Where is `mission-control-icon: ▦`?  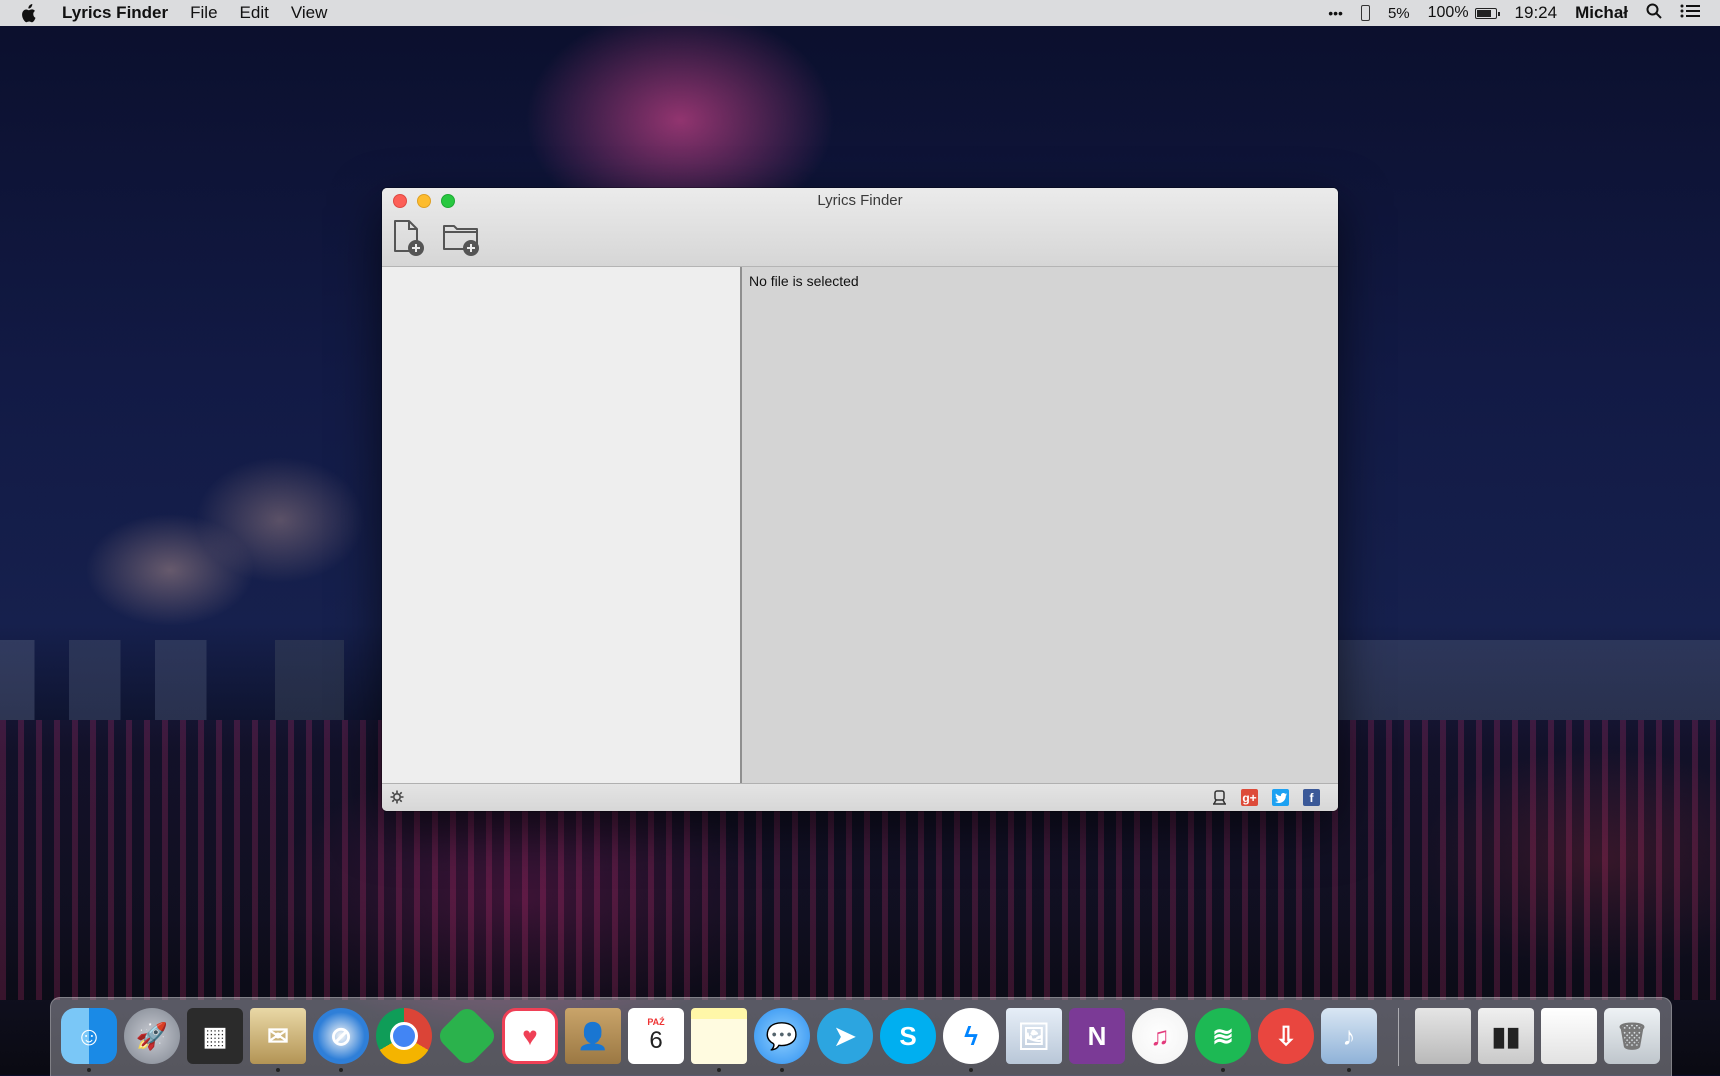 mission-control-icon: ▦ is located at coordinates (215, 1036).